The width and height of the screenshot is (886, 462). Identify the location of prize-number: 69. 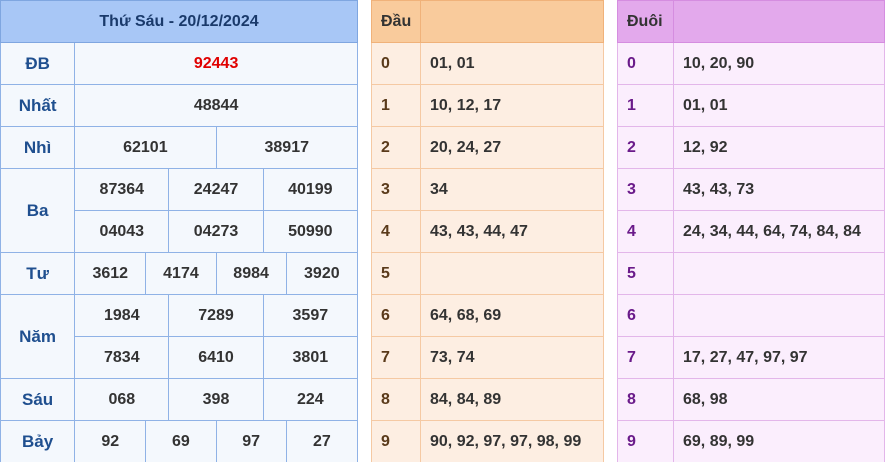
(181, 441).